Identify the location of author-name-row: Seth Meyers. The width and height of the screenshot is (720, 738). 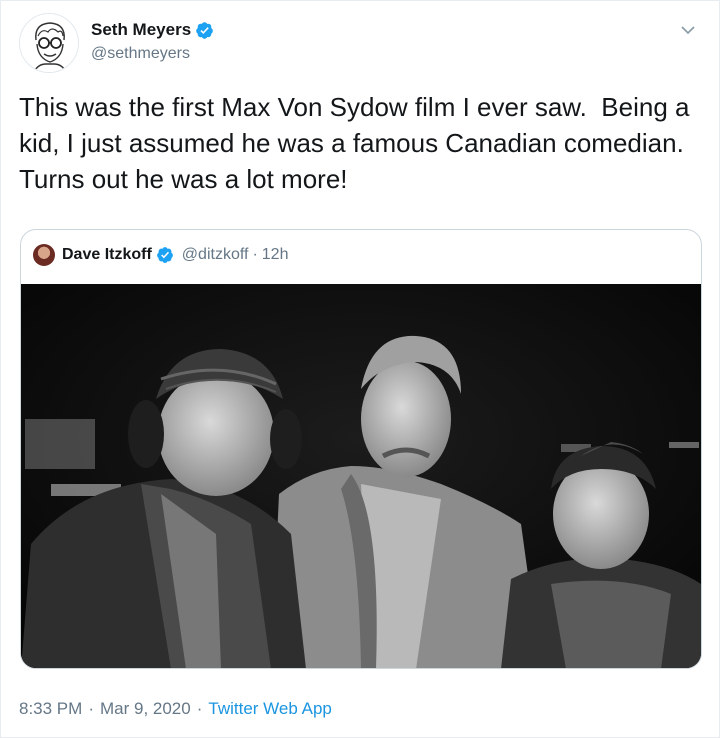
(152, 30).